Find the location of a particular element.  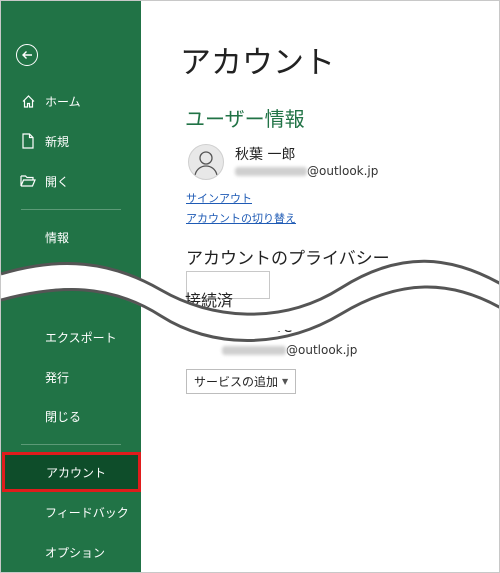

service-email-domain: @outlook.jp is located at coordinates (322, 350).